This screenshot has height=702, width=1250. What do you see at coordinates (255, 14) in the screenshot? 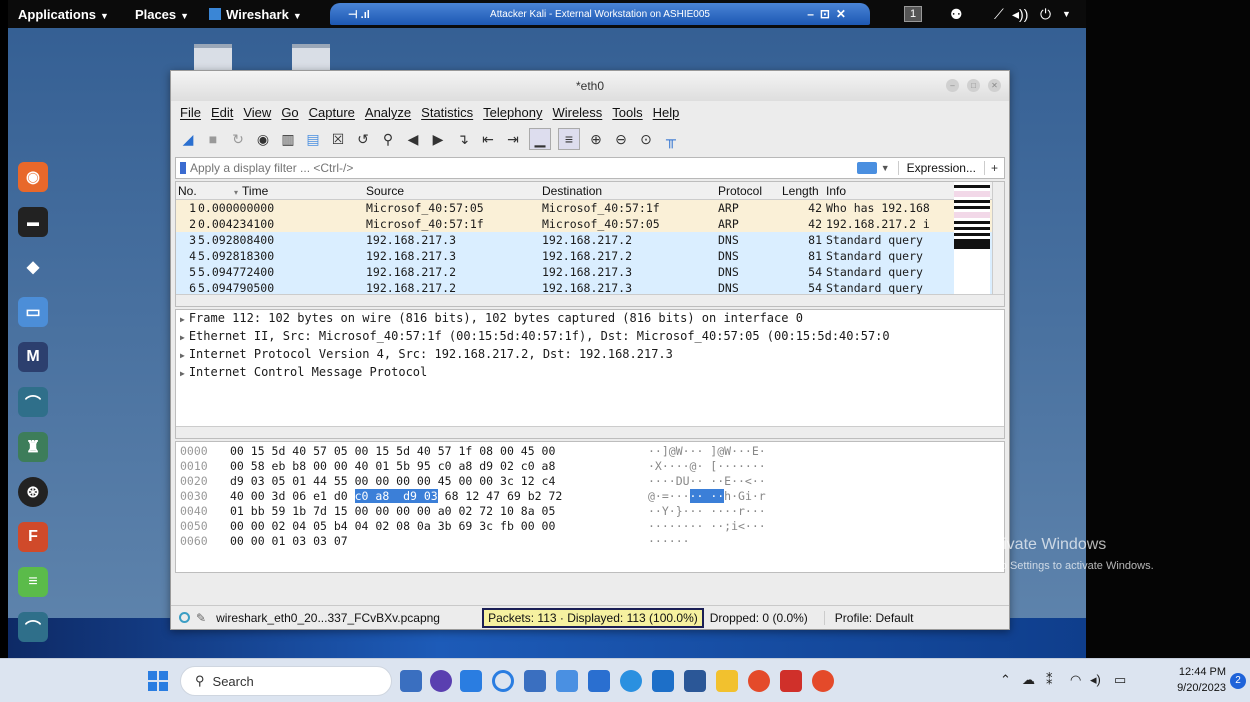
I see `wireshark-app-menu: Wireshark ▼` at bounding box center [255, 14].